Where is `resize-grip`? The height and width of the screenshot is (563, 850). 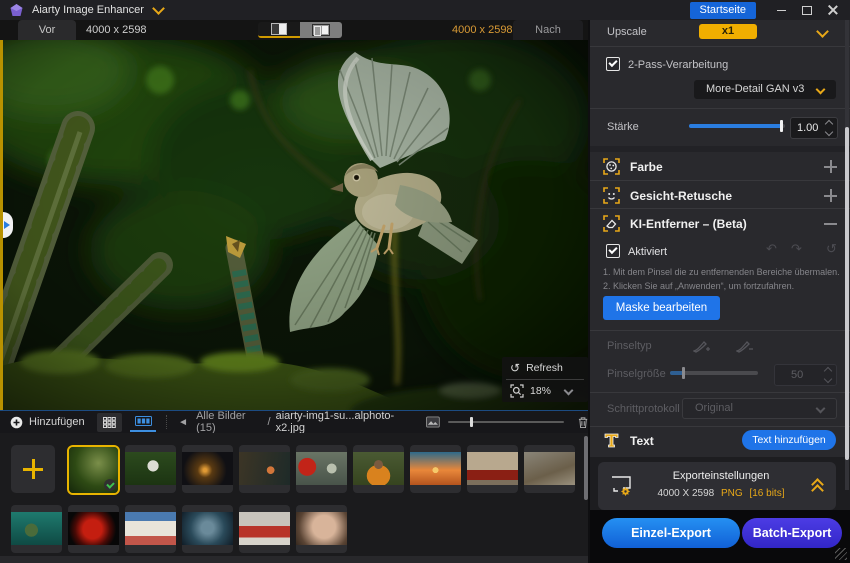 resize-grip is located at coordinates (841, 554).